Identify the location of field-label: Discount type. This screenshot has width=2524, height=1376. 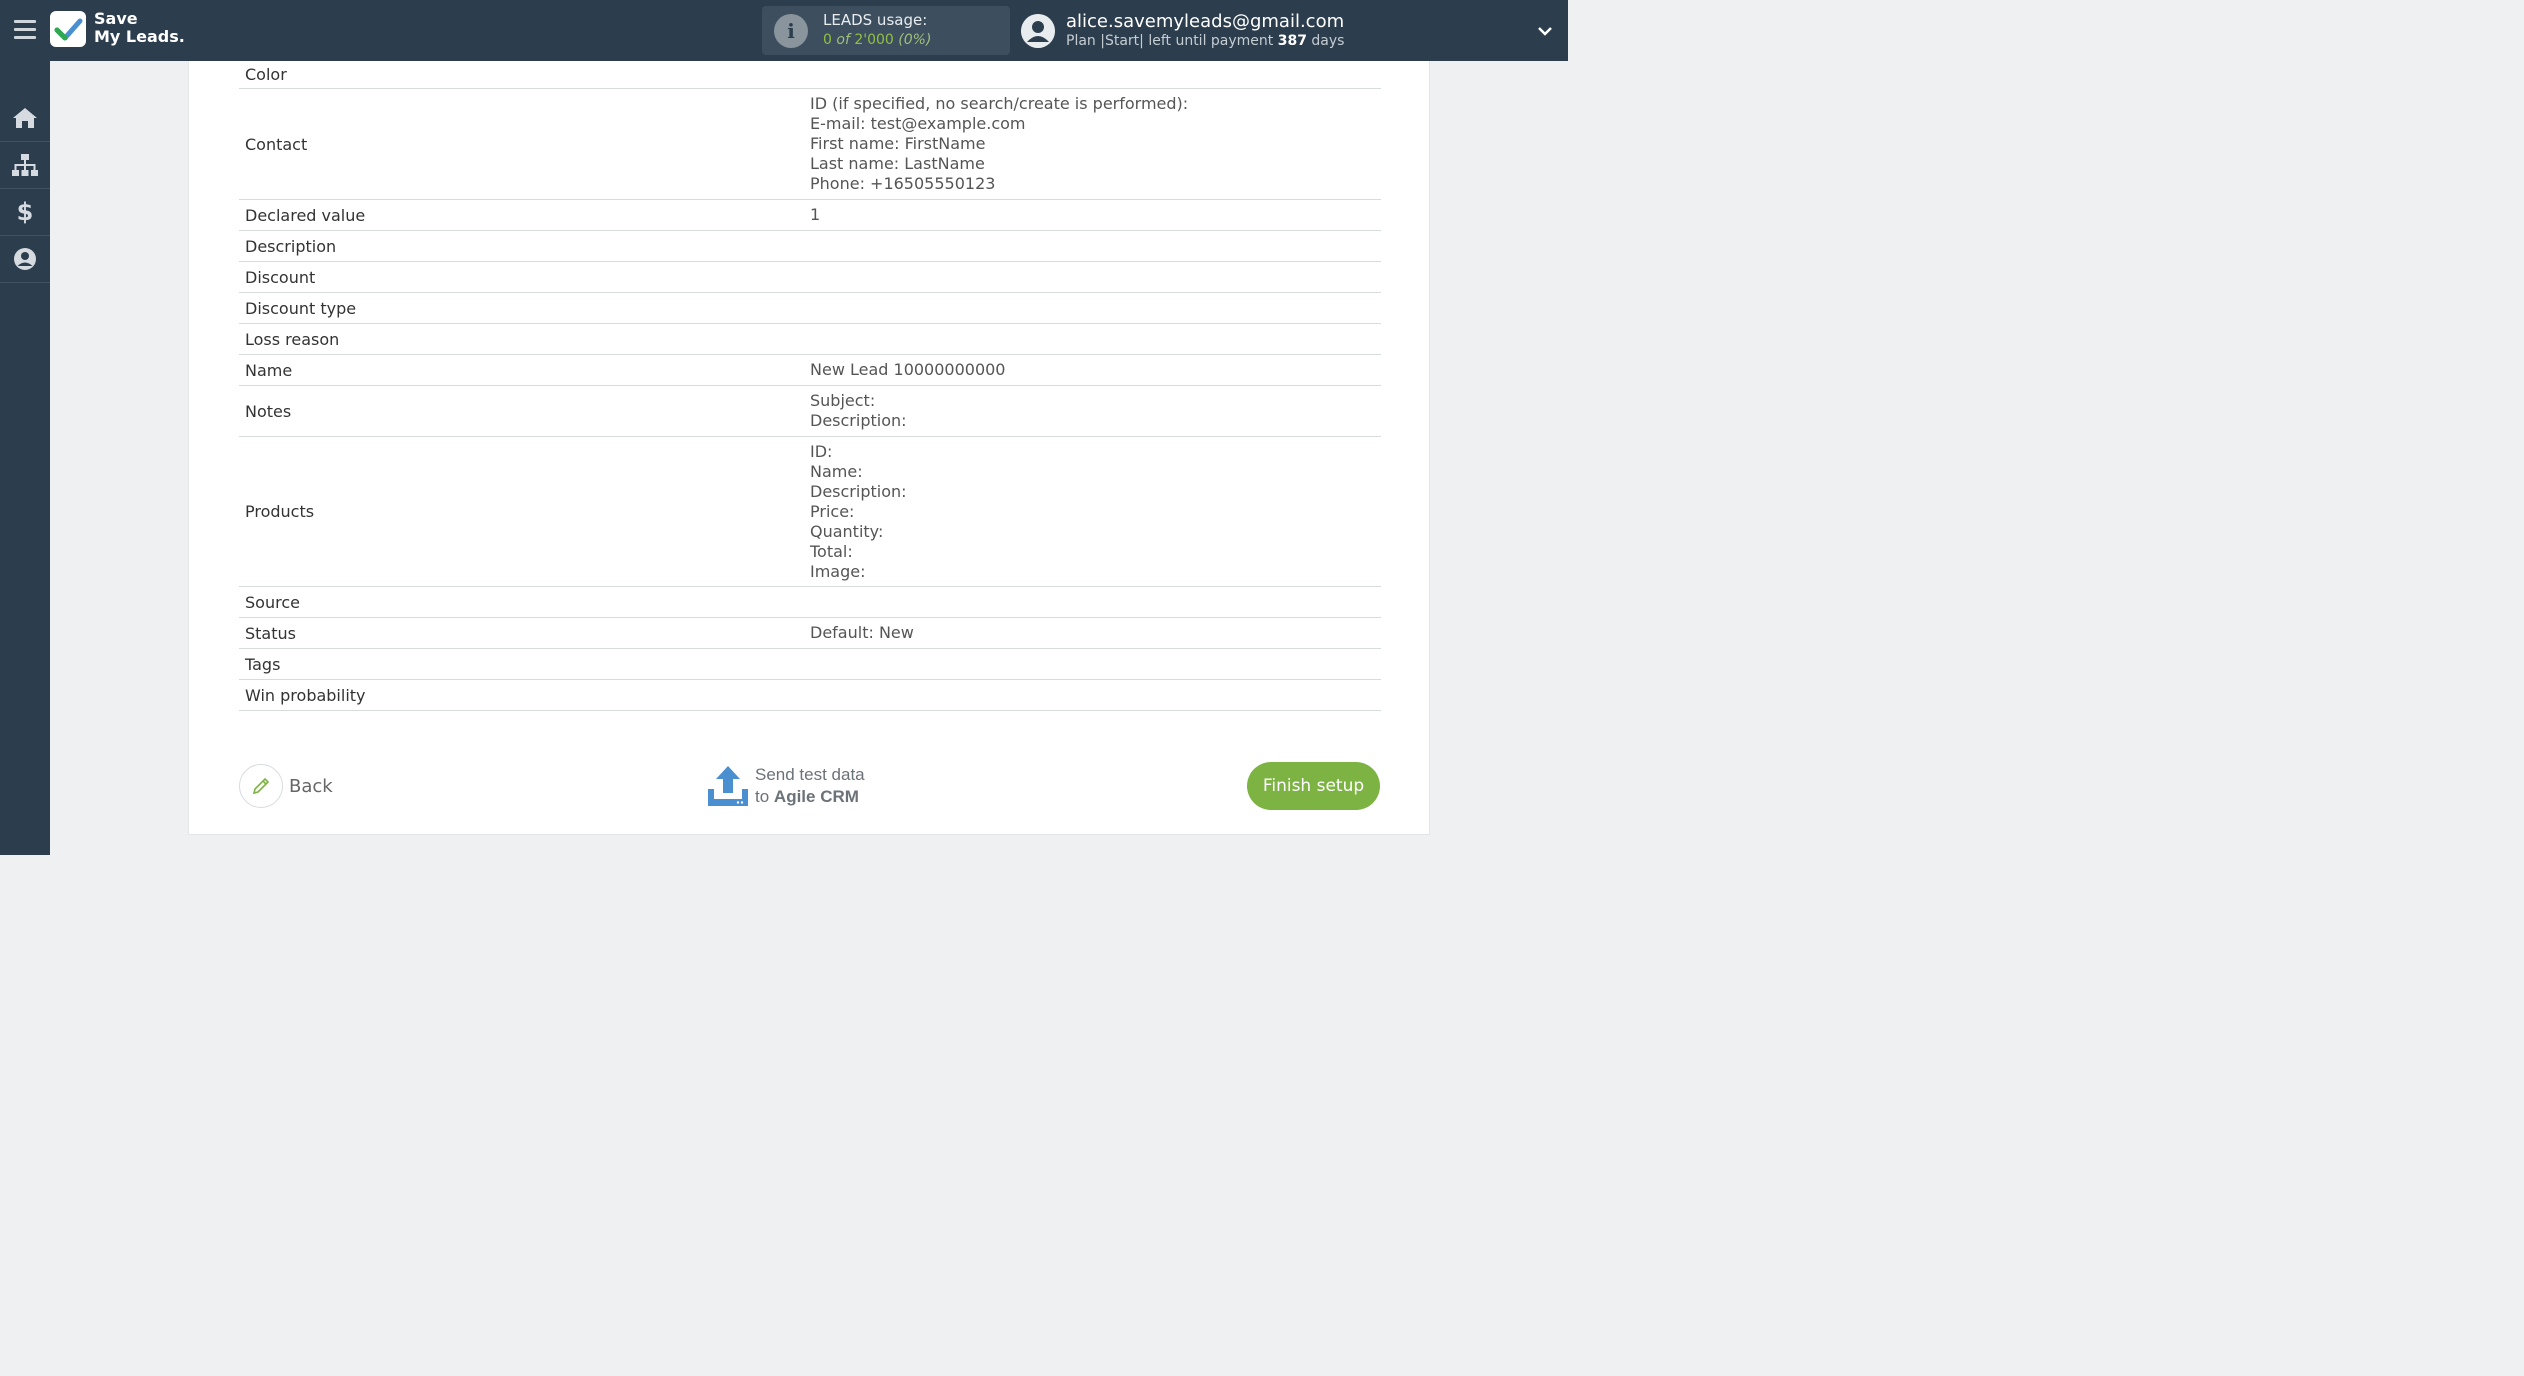
(301, 308).